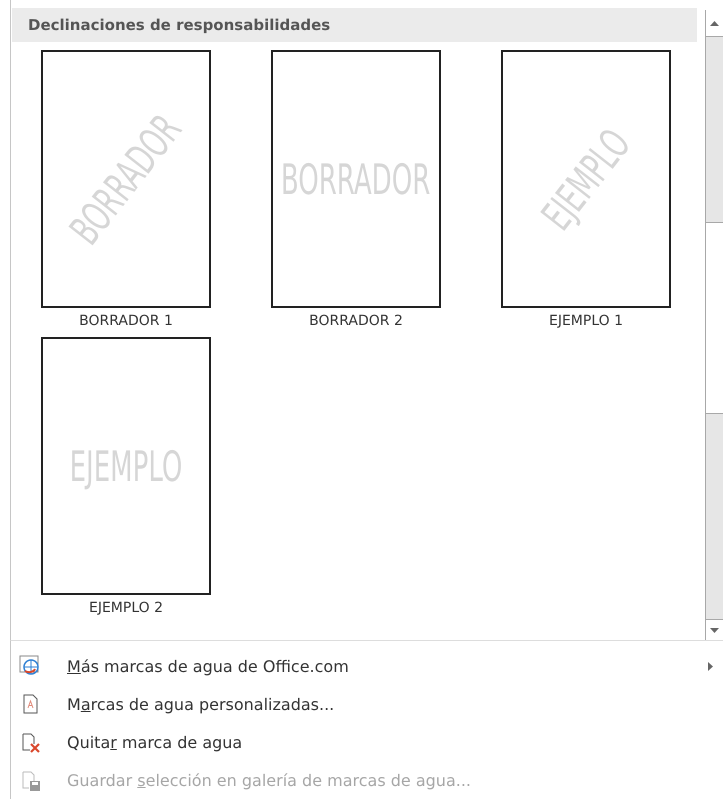 This screenshot has width=723, height=799. I want to click on scrollbar, so click(714, 325).